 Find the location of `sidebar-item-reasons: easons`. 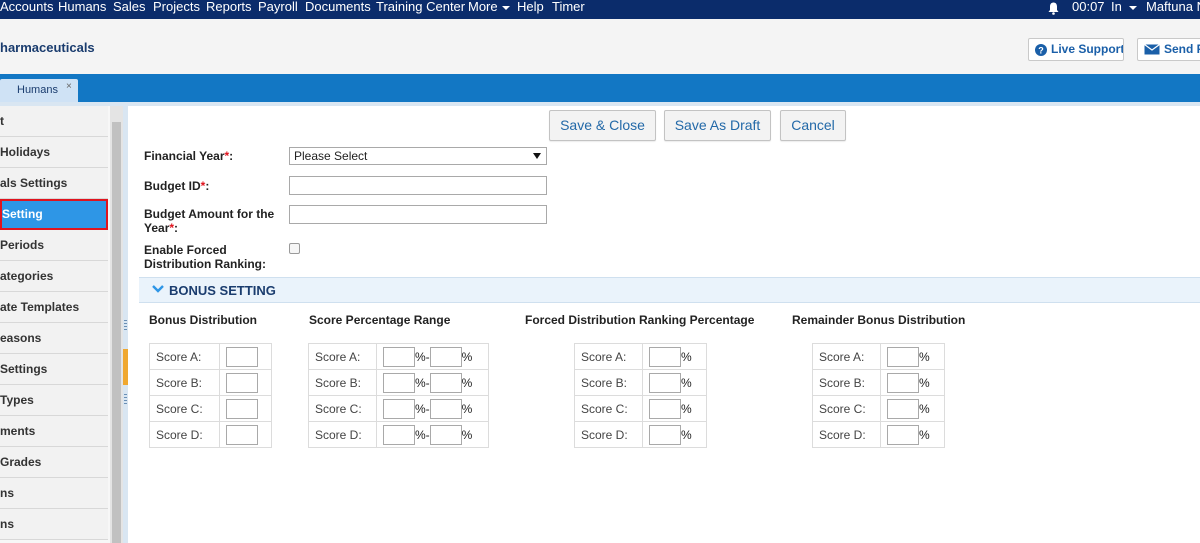

sidebar-item-reasons: easons is located at coordinates (54, 338).